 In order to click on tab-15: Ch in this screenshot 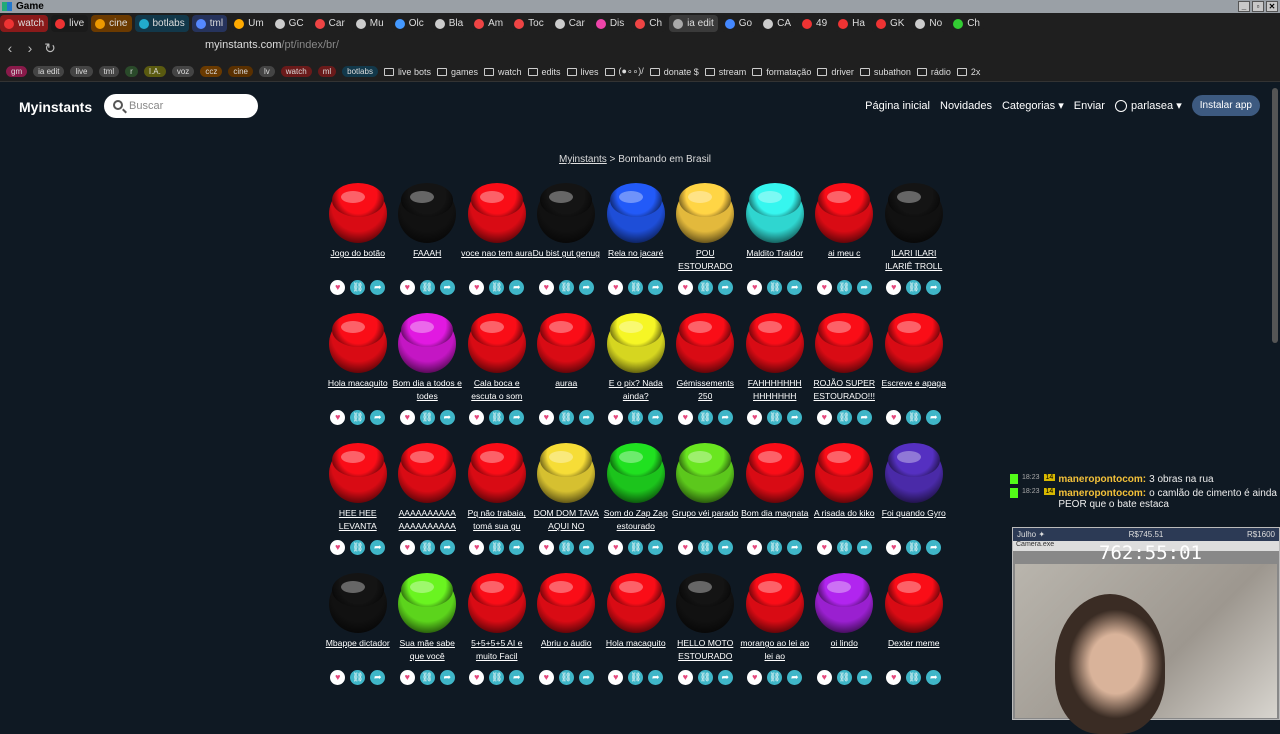, I will do `click(649, 23)`.